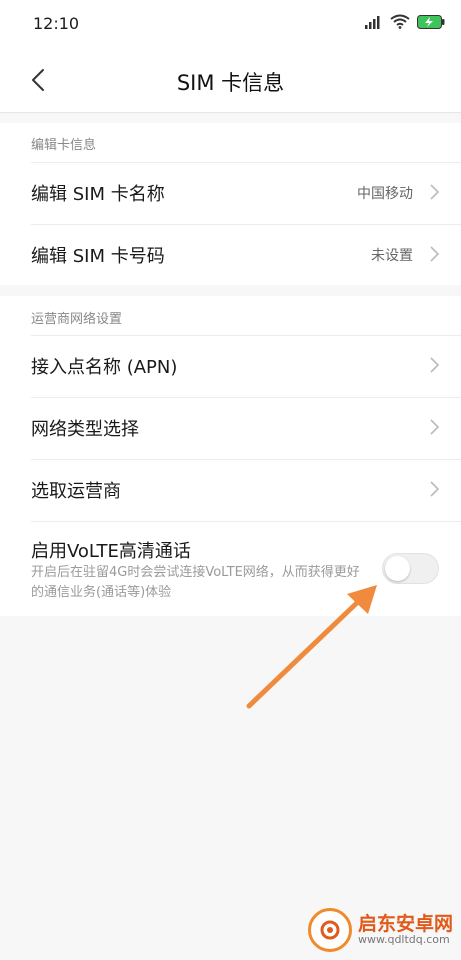 The width and height of the screenshot is (461, 960). I want to click on watermark-url: www.qdltdq.com, so click(403, 940).